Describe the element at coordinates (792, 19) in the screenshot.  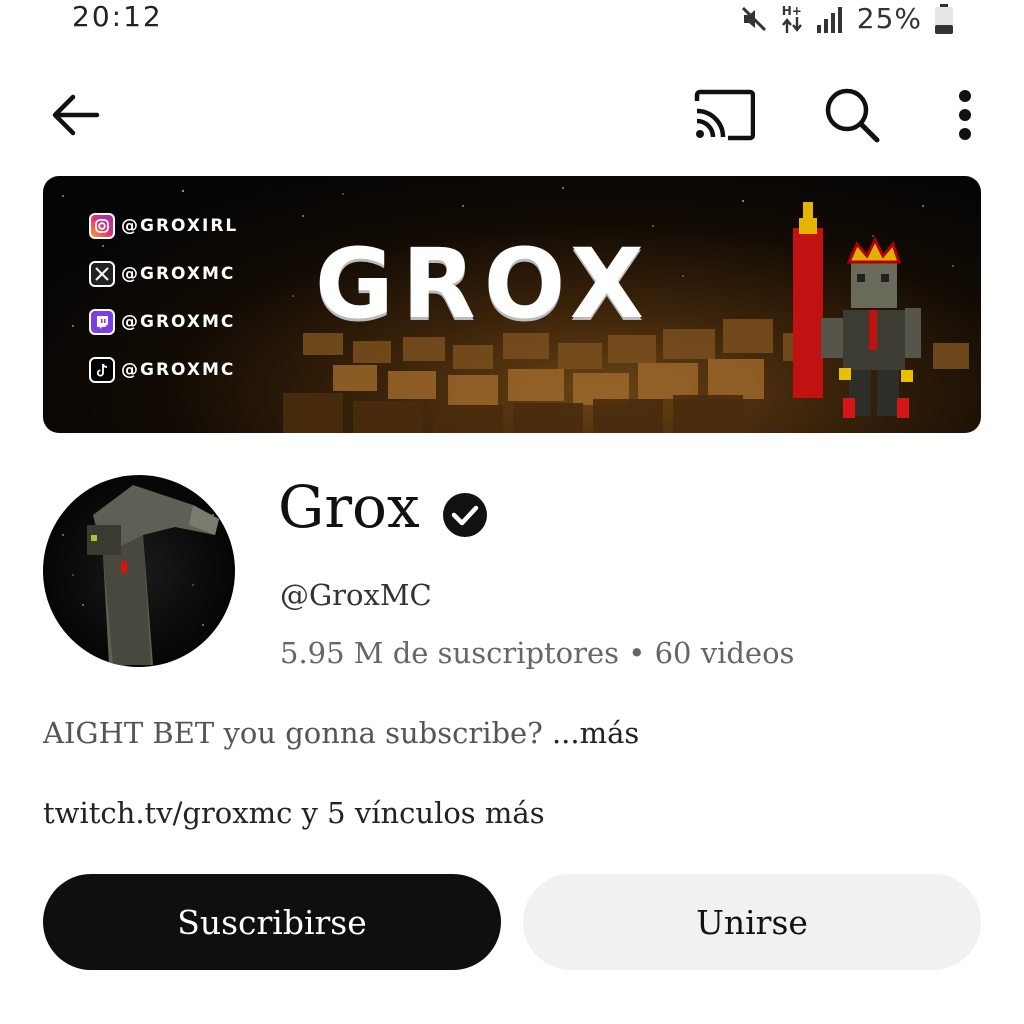
I see `data-arrows-icon: H+` at that location.